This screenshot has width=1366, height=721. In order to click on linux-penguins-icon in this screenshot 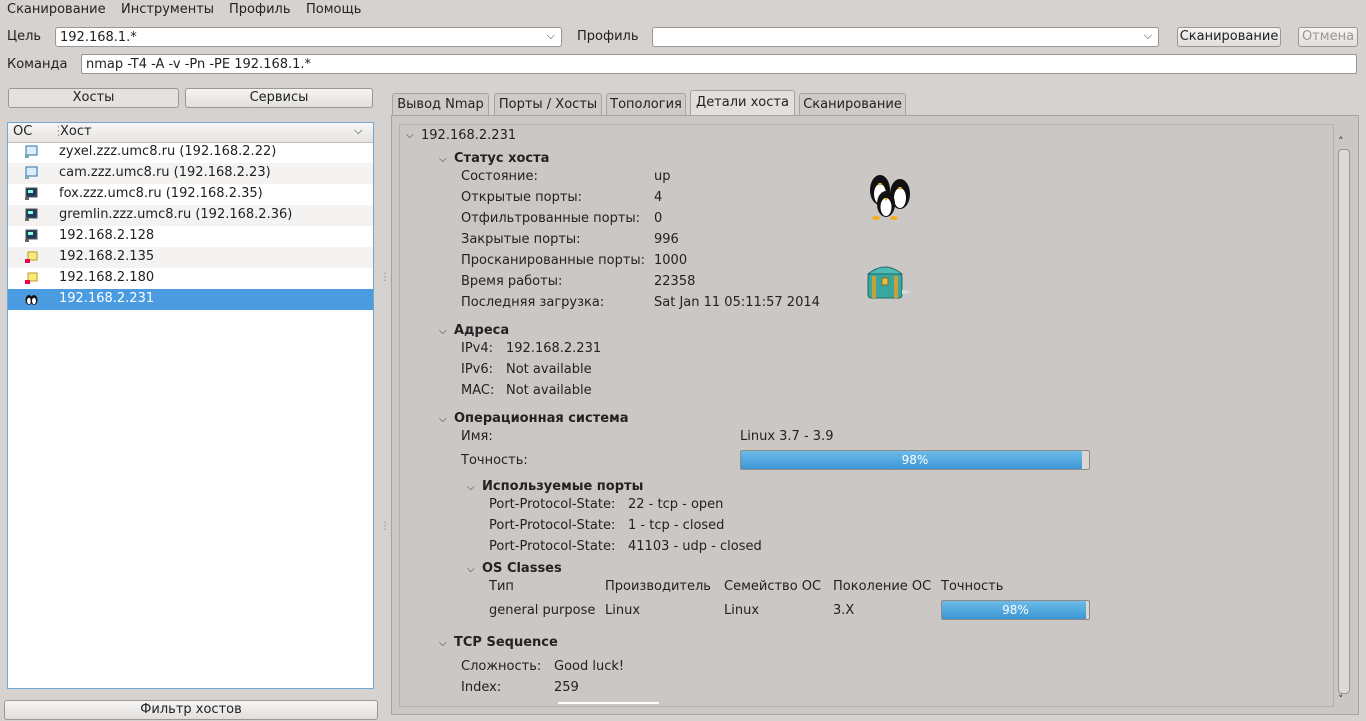, I will do `click(890, 197)`.